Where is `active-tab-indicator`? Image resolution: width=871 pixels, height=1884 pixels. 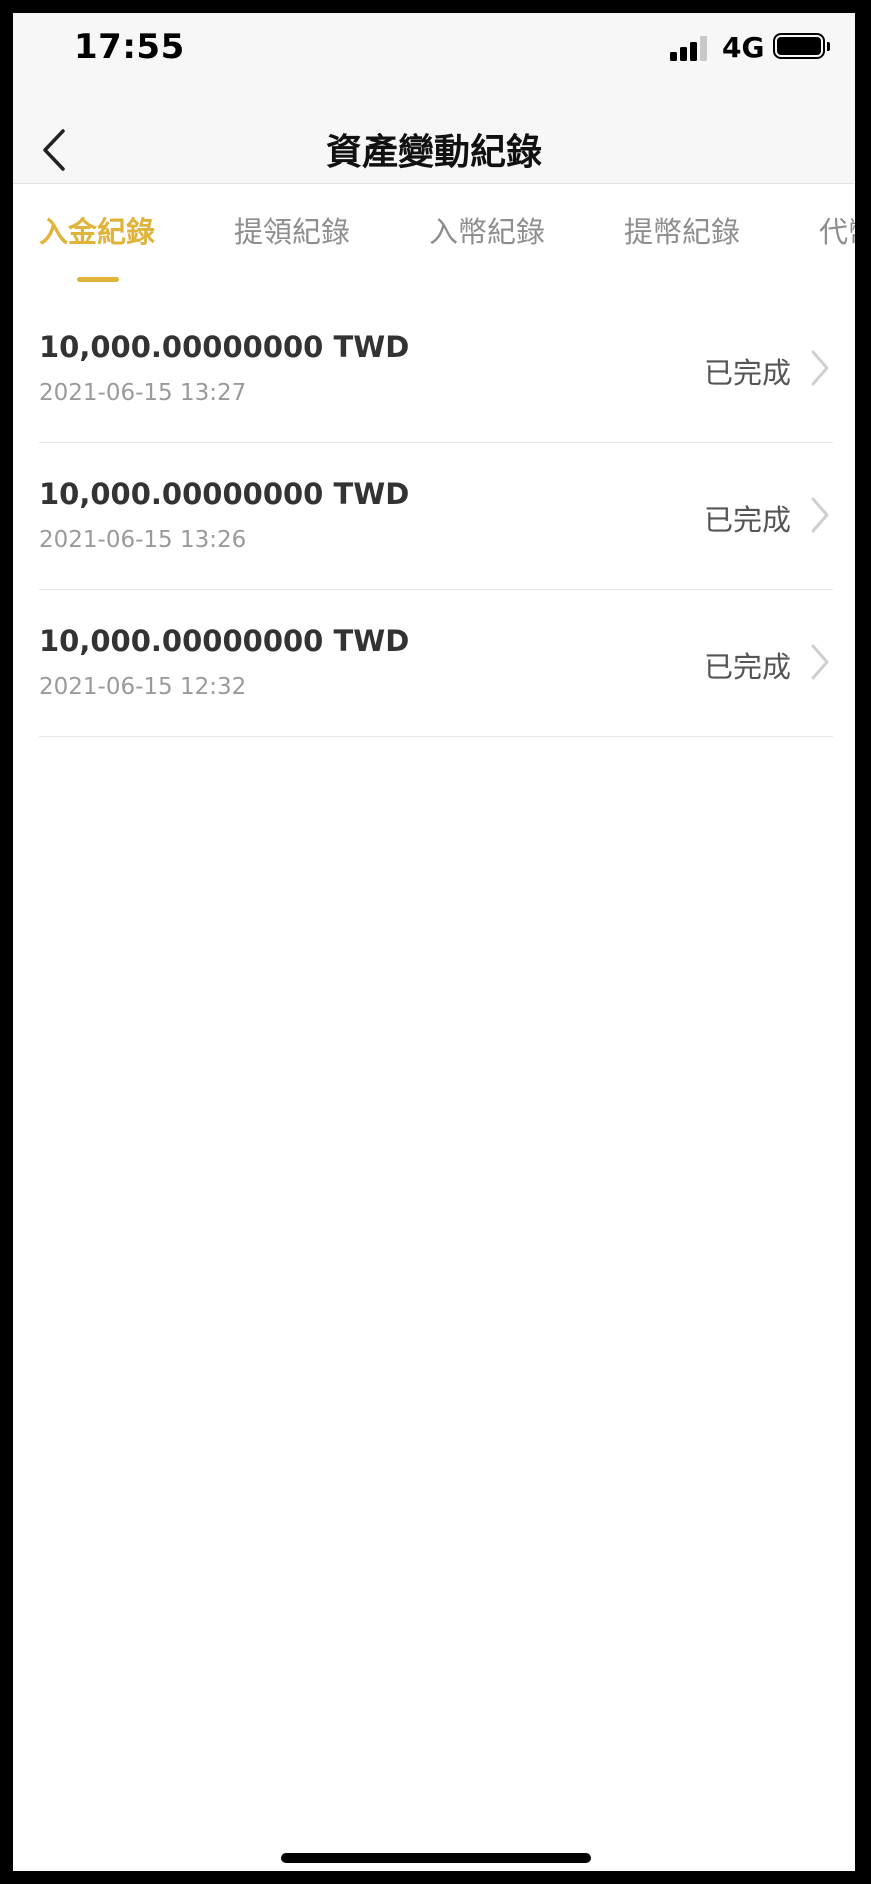
active-tab-indicator is located at coordinates (98, 279).